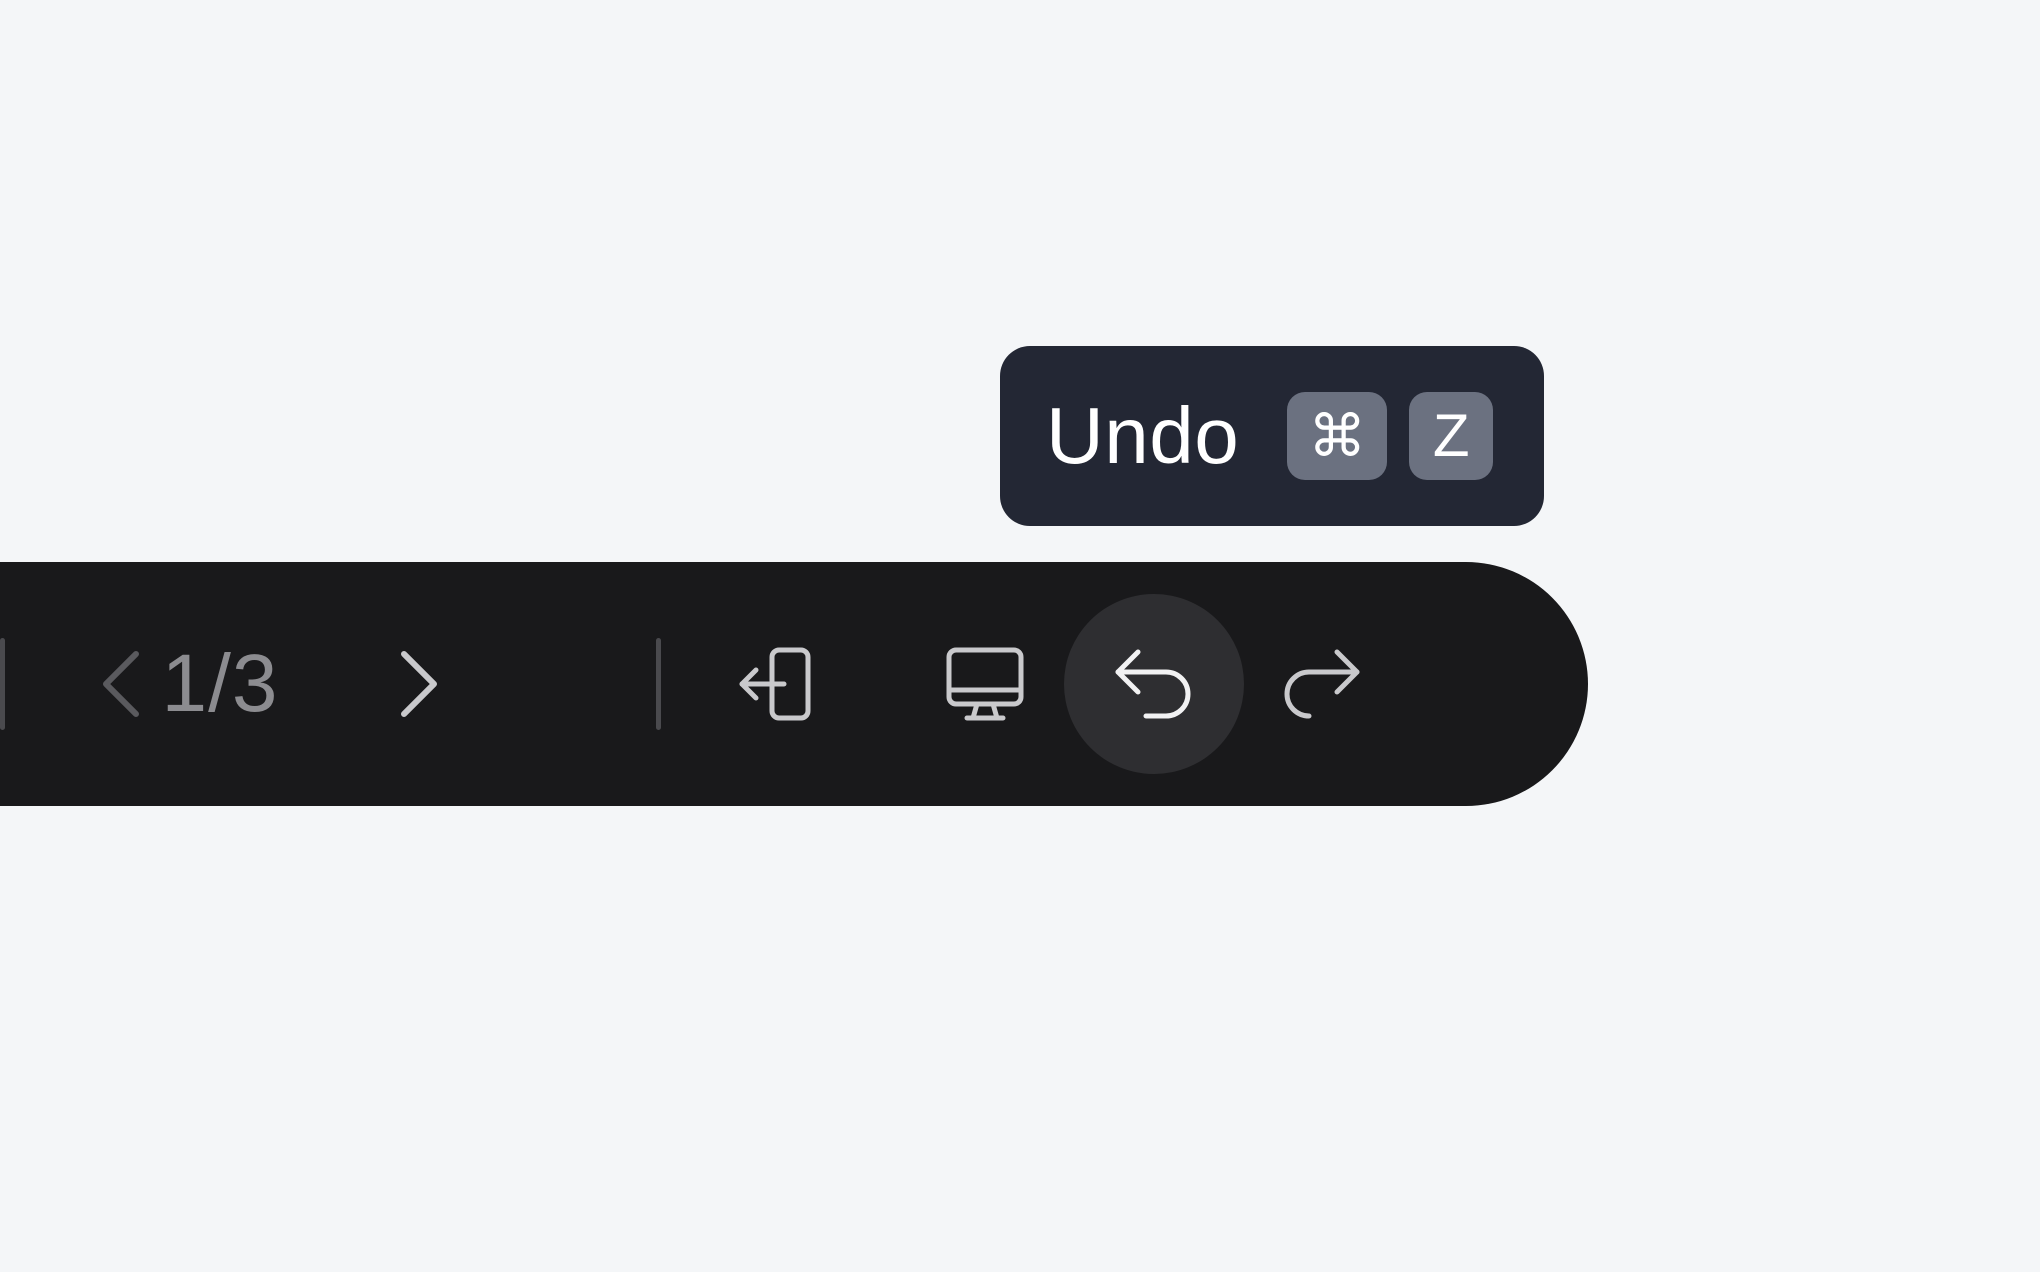 This screenshot has width=2040, height=1272. I want to click on exit-presentation-icon, so click(776, 684).